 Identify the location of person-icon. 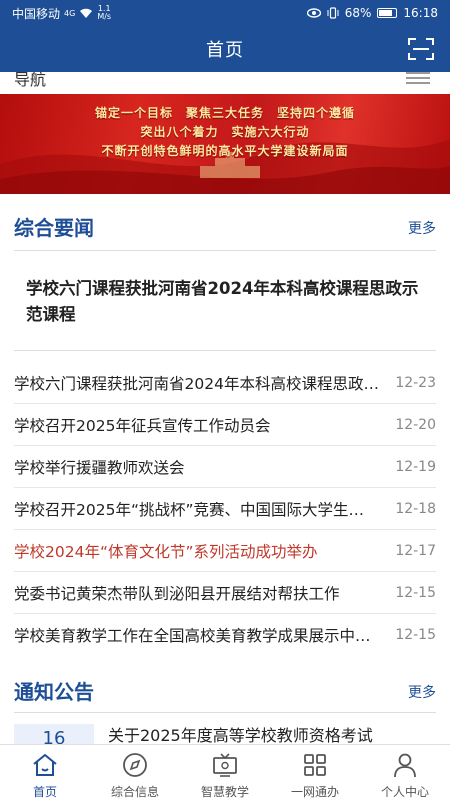
(405, 765).